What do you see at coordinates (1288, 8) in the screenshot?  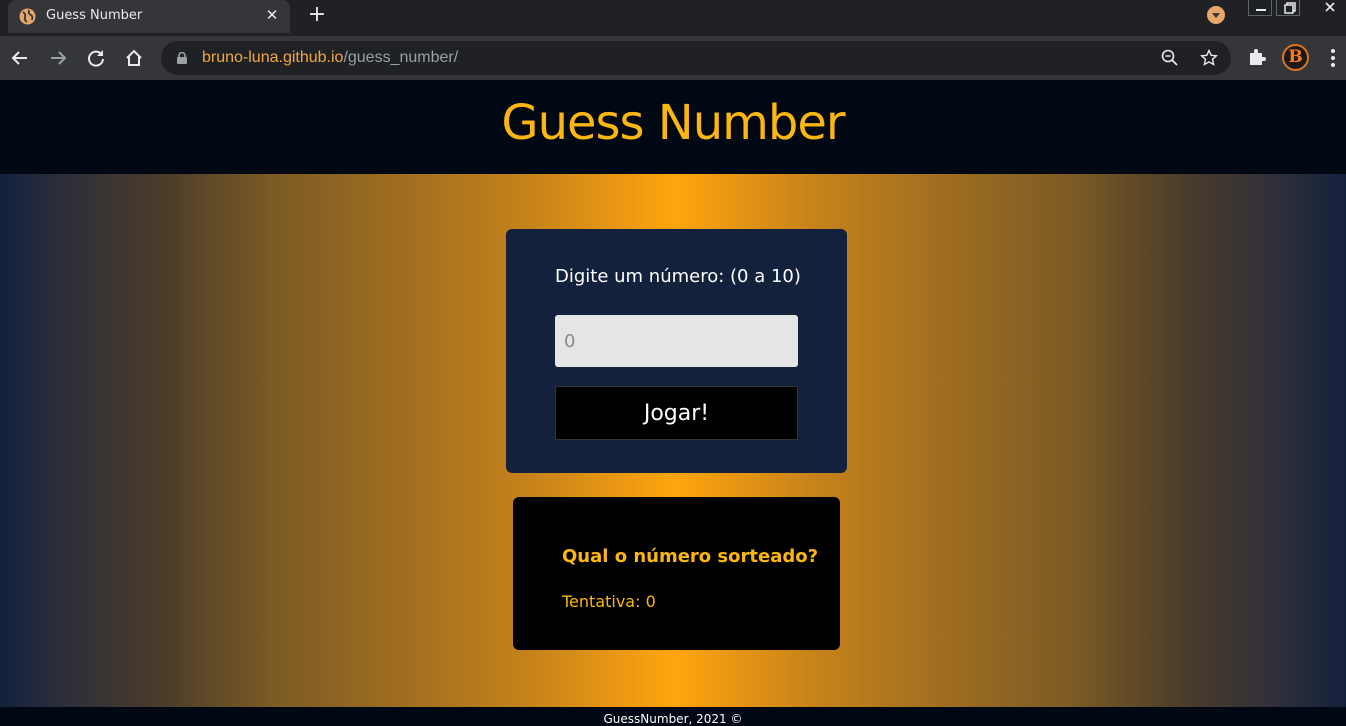 I see `restore-icon` at bounding box center [1288, 8].